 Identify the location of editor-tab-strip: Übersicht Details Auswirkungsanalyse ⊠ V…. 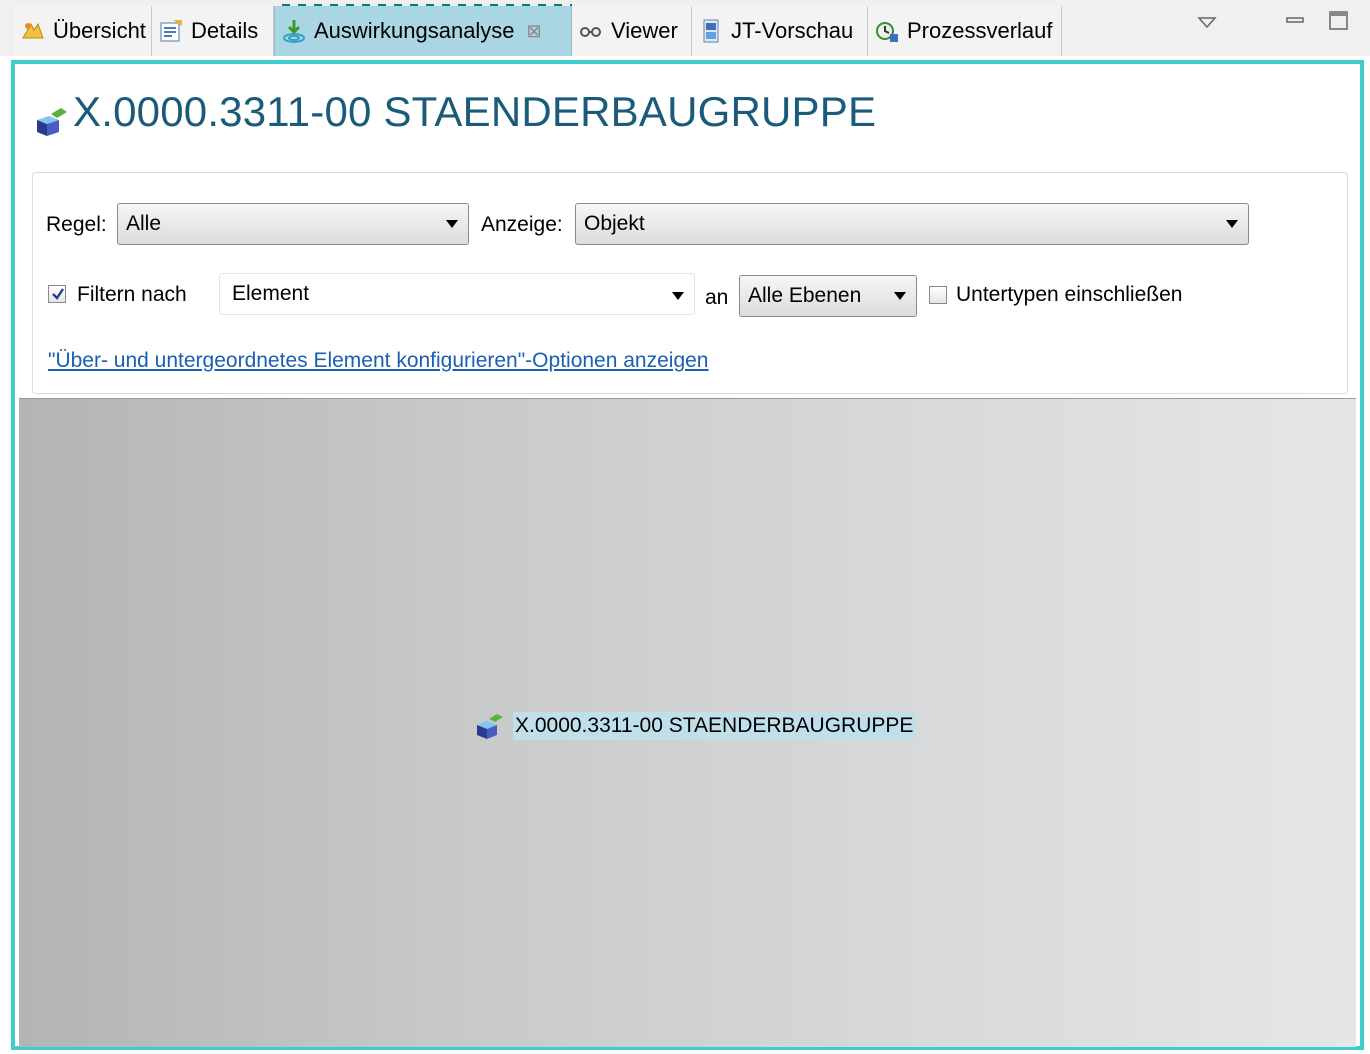
(685, 28).